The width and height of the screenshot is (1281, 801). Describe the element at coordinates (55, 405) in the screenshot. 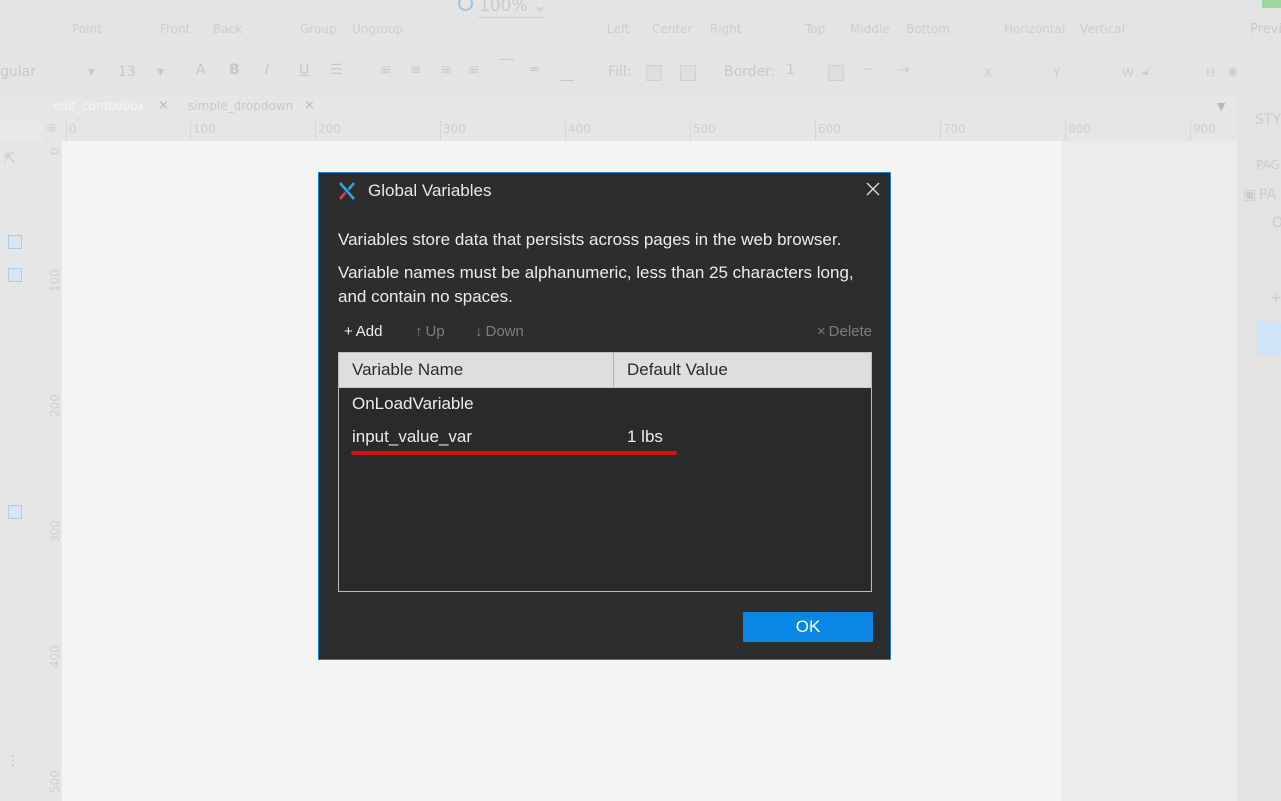

I see `ruler-label: 200` at that location.